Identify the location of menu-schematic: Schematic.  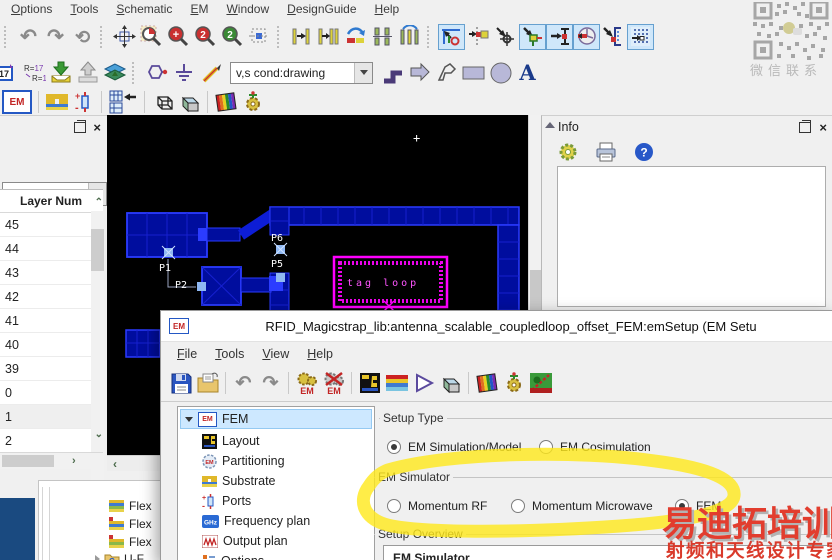
(144, 9).